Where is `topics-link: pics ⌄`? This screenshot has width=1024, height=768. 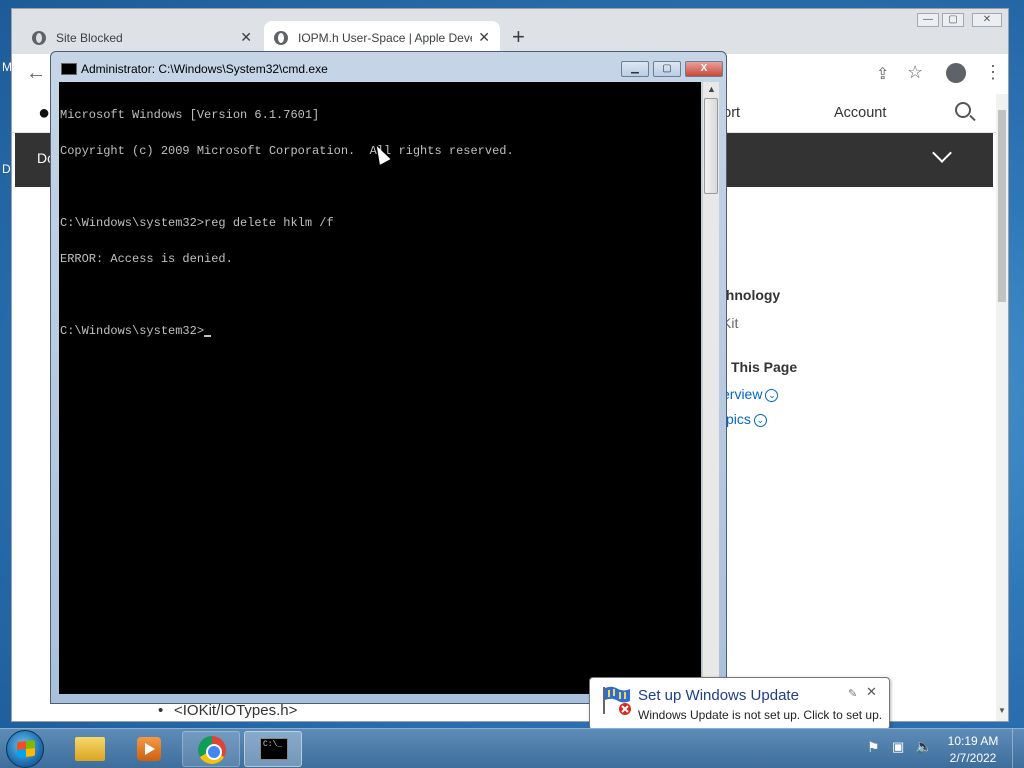
topics-link: pics ⌄ is located at coordinates (746, 419).